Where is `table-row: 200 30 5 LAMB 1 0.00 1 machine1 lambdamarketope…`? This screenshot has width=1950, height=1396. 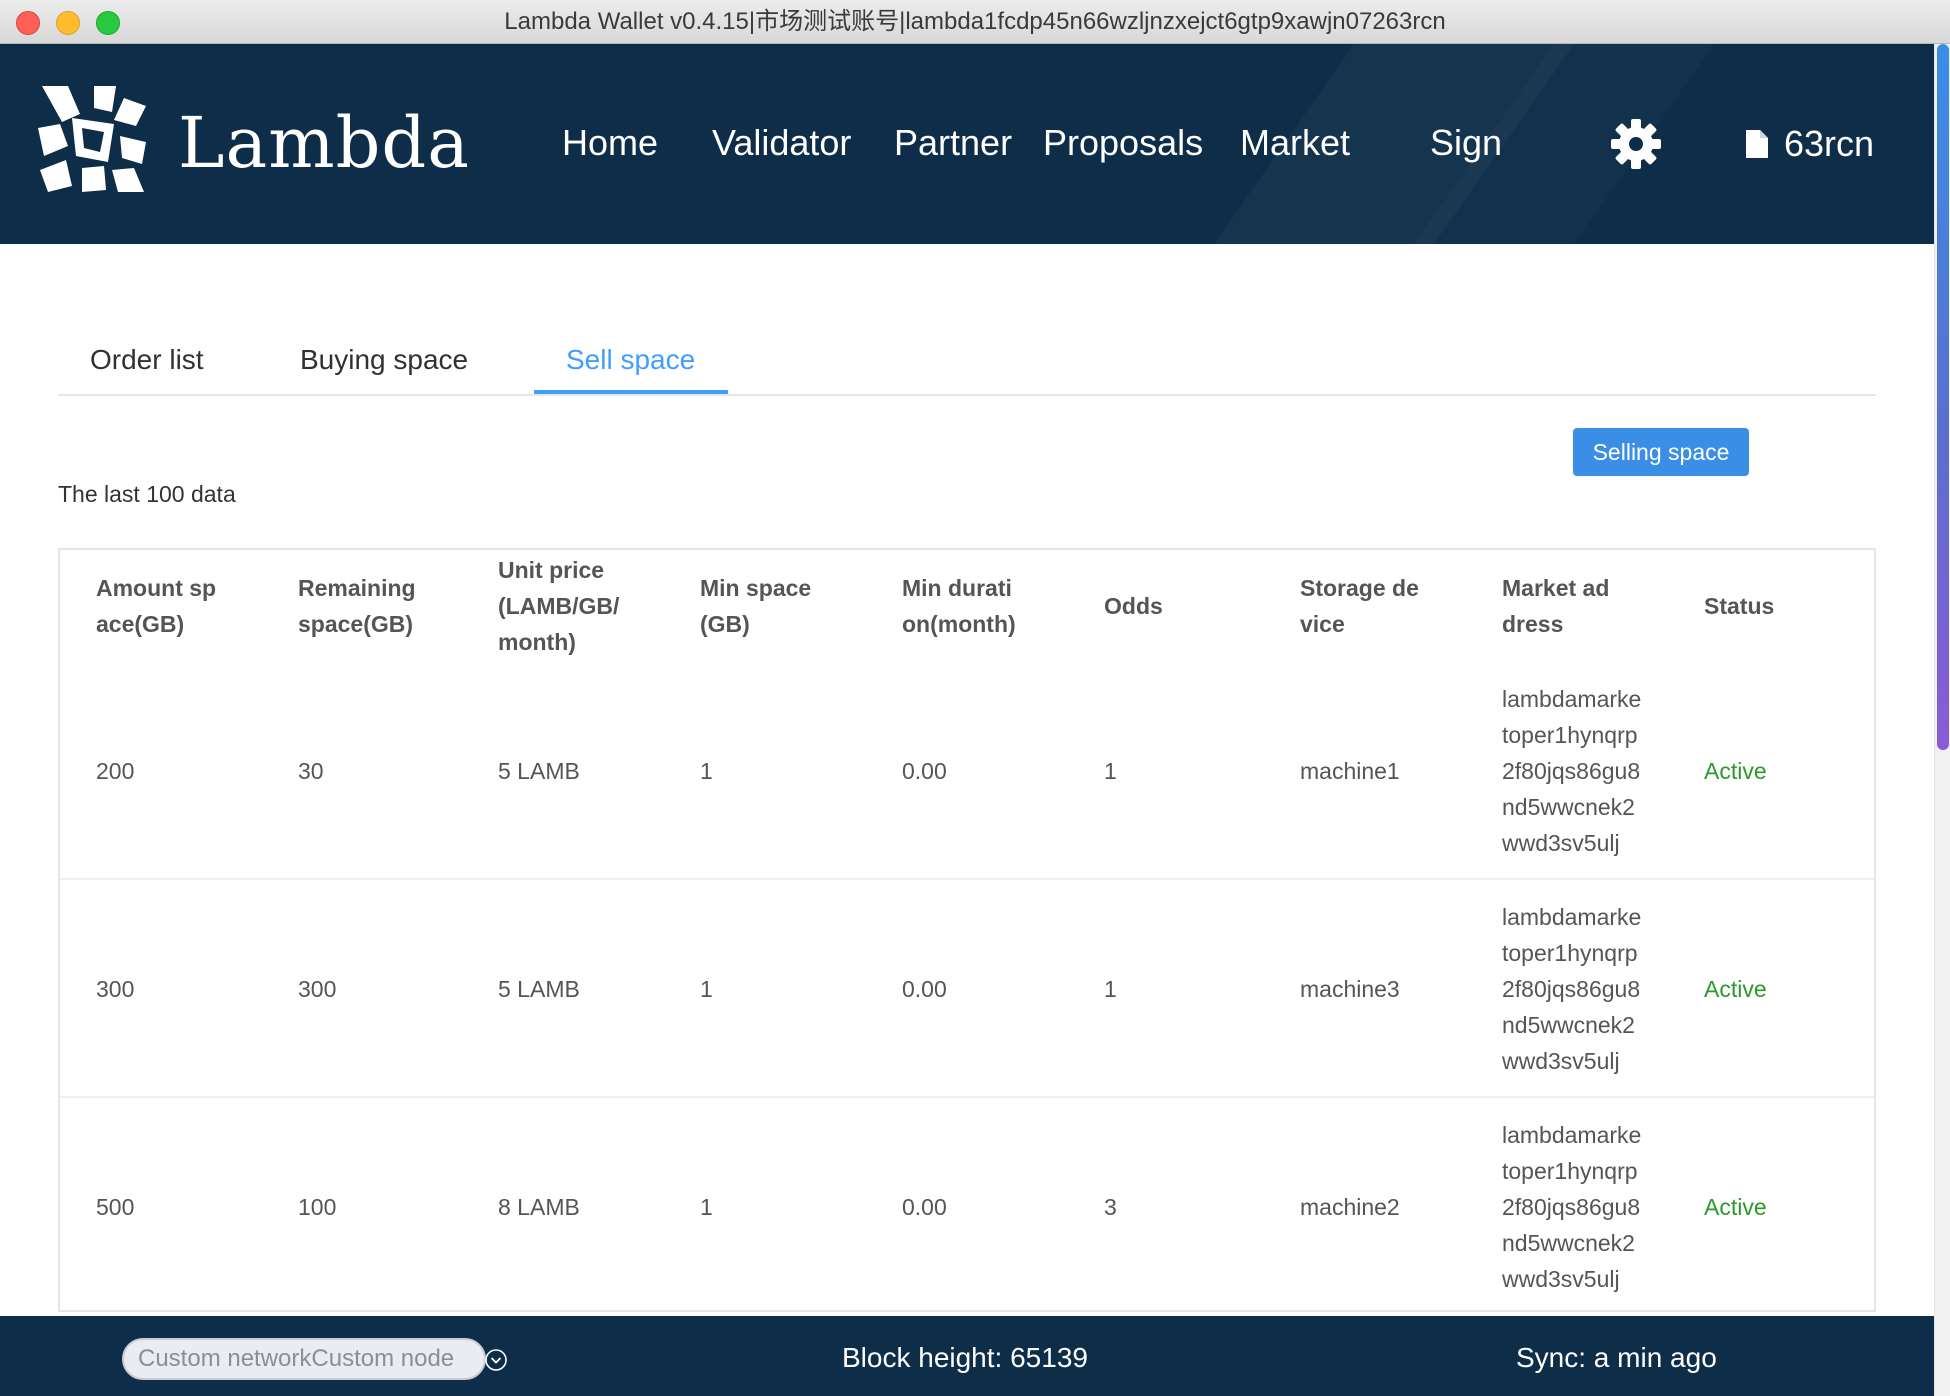 table-row: 200 30 5 LAMB 1 0.00 1 machine1 lambdamarketope… is located at coordinates (967, 771).